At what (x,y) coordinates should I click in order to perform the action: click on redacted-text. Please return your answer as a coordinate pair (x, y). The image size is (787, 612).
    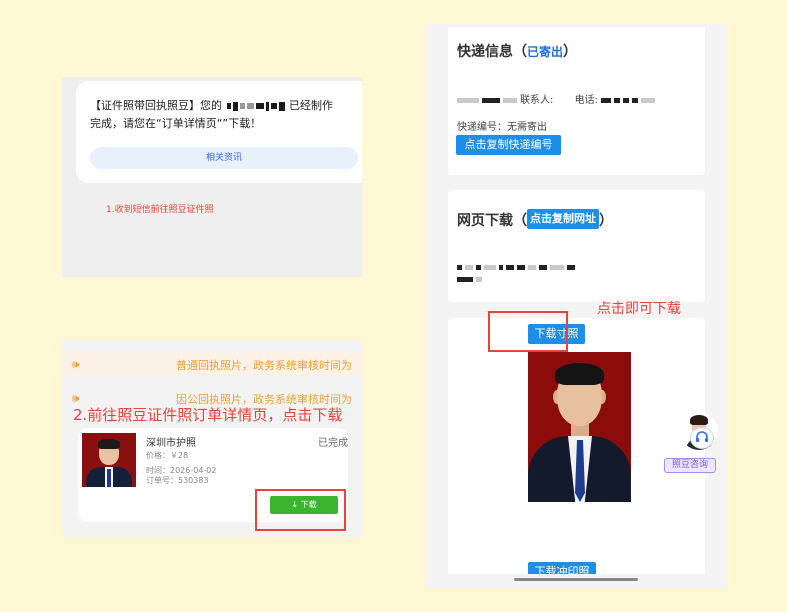
    Looking at the image, I should click on (258, 105).